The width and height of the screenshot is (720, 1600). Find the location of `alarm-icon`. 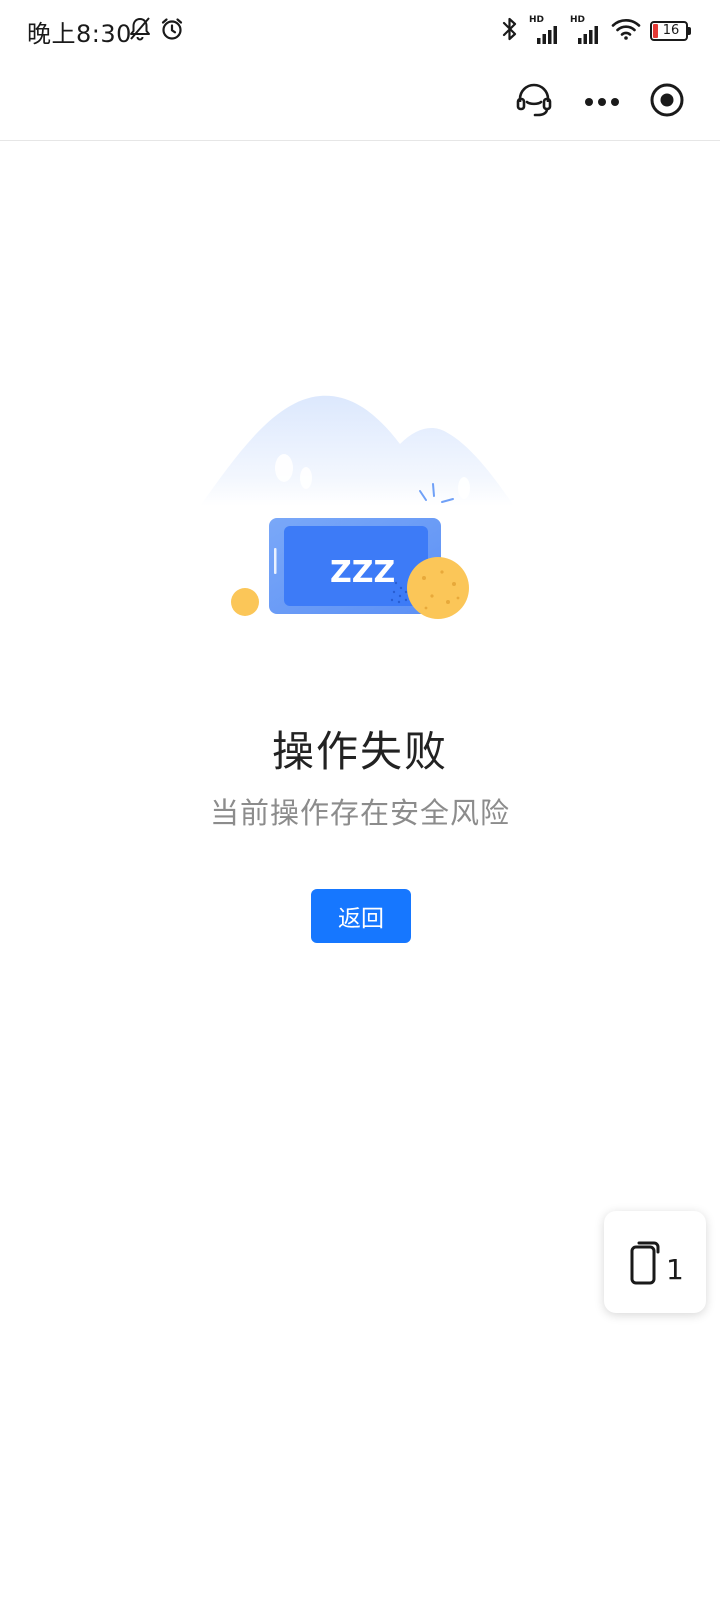

alarm-icon is located at coordinates (172, 31).